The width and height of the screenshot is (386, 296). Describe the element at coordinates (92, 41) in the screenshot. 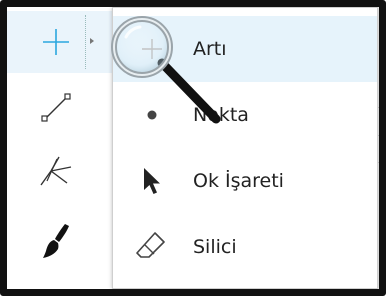

I see `submenu-caret-icon` at that location.